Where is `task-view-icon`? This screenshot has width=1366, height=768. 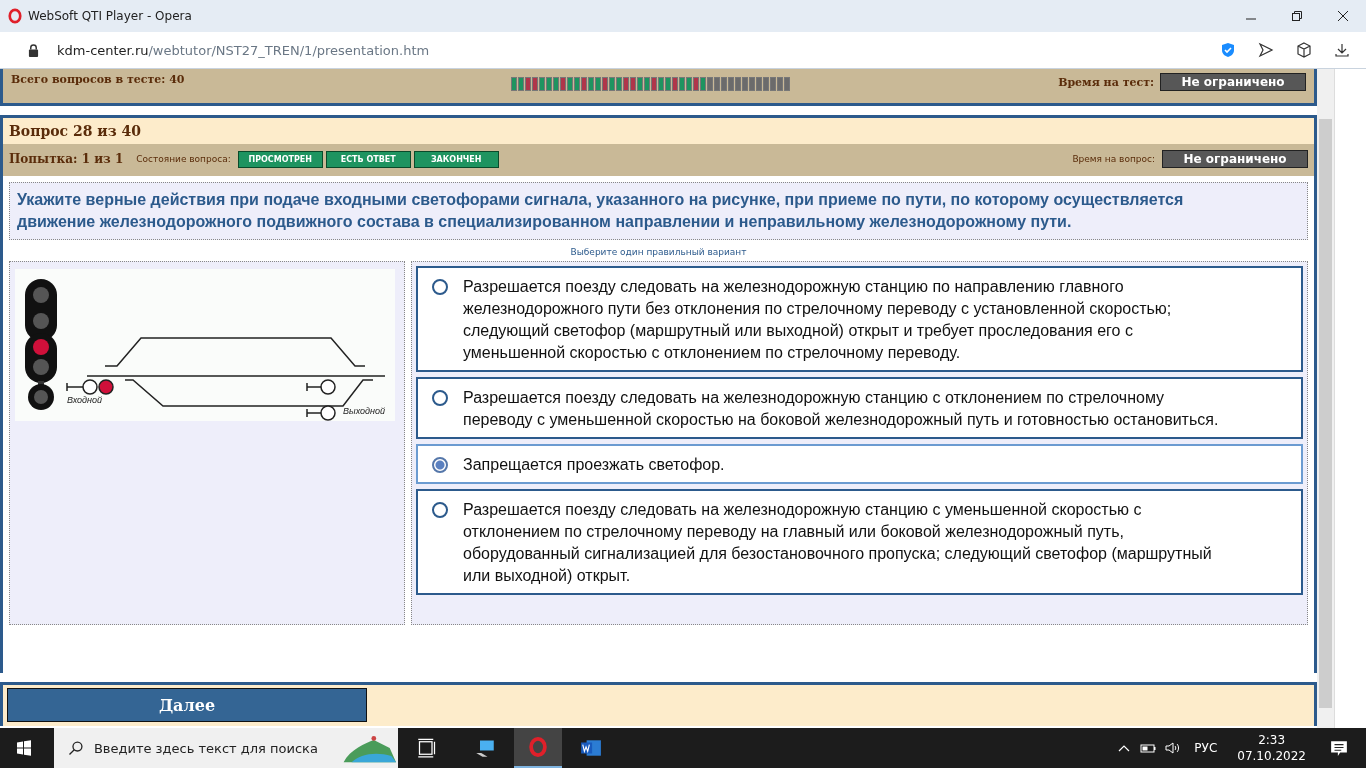 task-view-icon is located at coordinates (427, 748).